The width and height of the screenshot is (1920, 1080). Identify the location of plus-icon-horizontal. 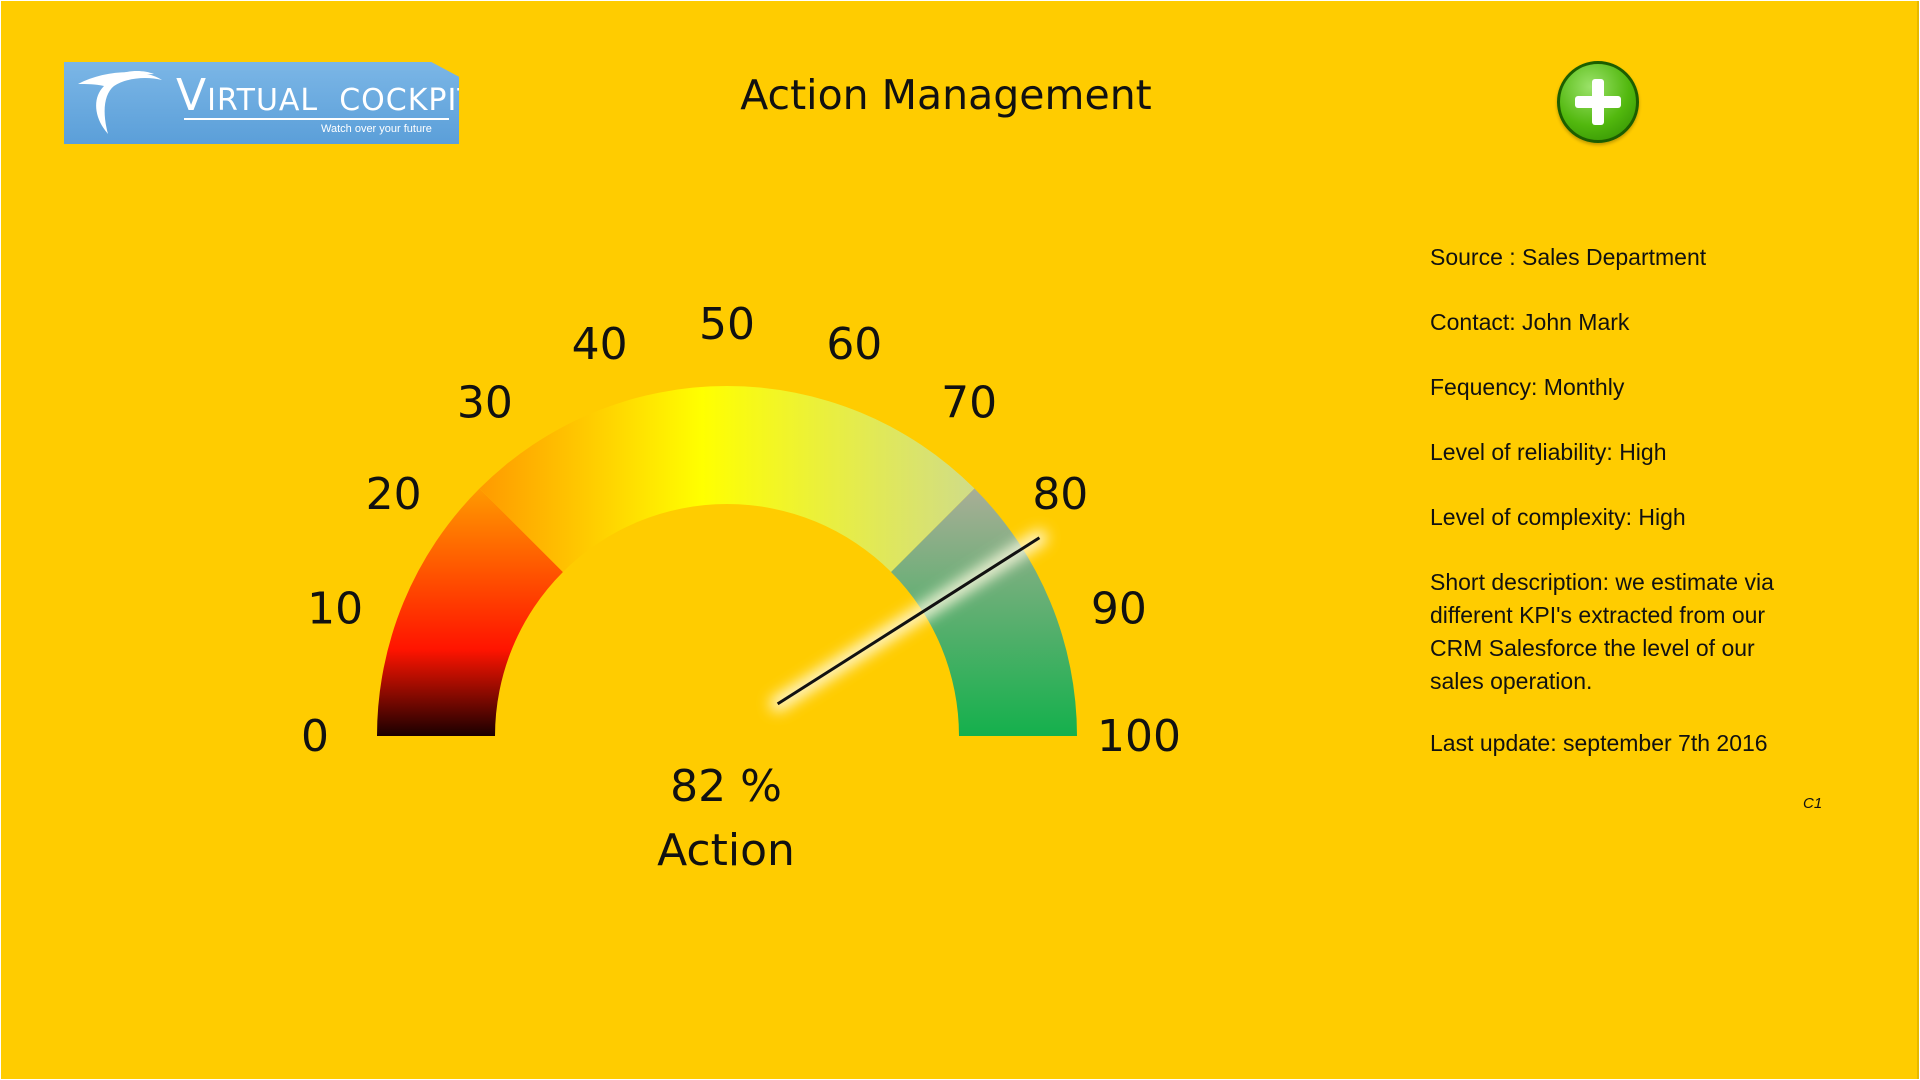
(1598, 102).